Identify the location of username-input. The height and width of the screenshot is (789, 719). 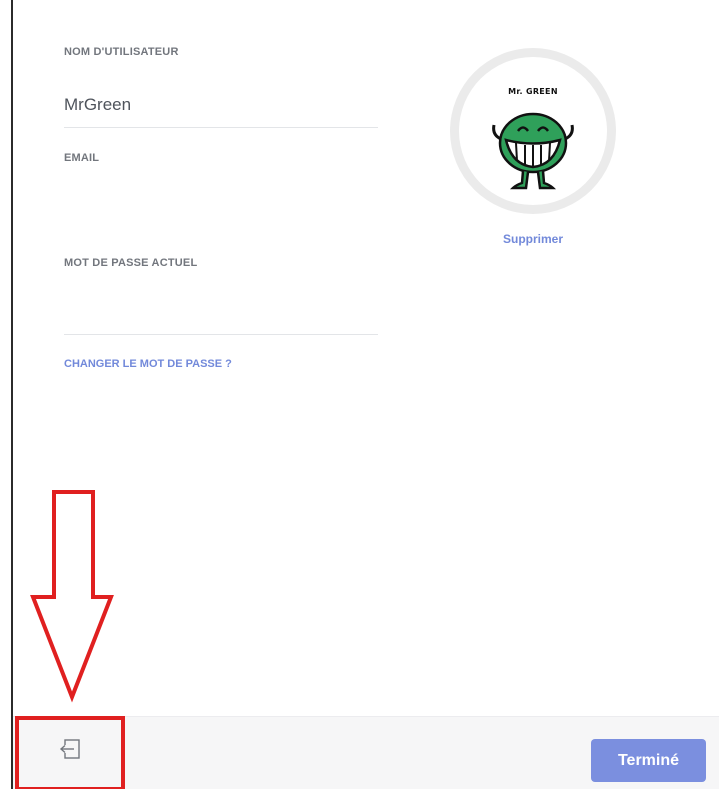
(221, 105).